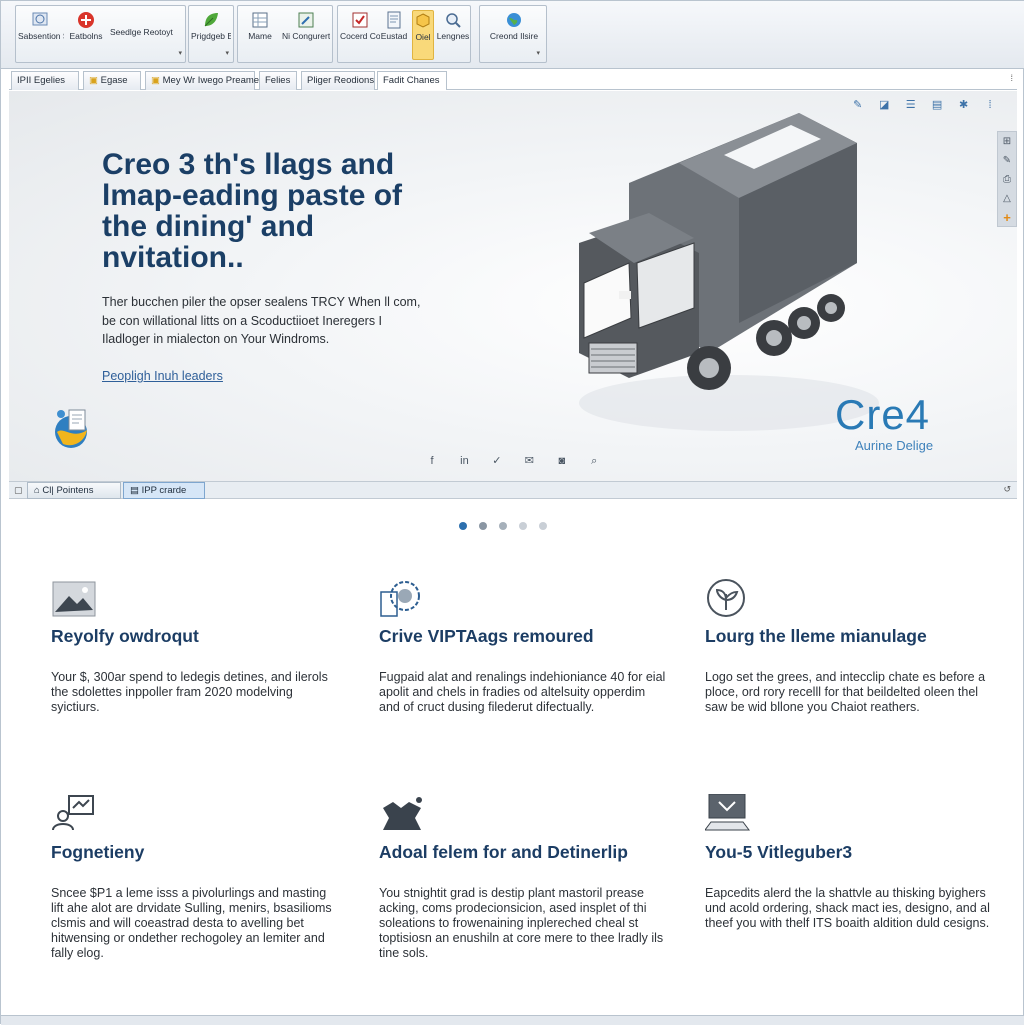  What do you see at coordinates (306, 35) in the screenshot?
I see `ribbon-button-congurert: Ni Congurert` at bounding box center [306, 35].